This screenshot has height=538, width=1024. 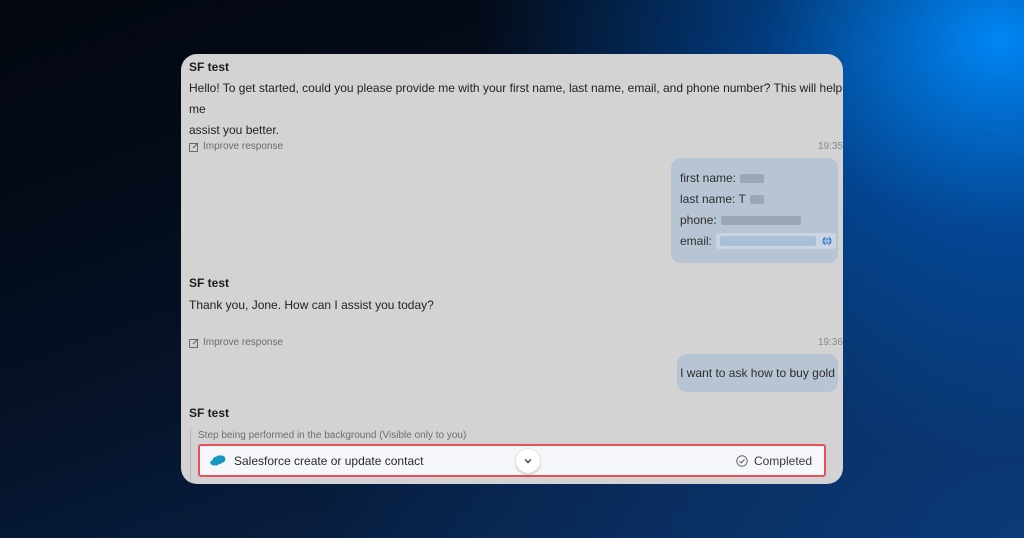 What do you see at coordinates (713, 199) in the screenshot?
I see `last-name-label: last name: T` at bounding box center [713, 199].